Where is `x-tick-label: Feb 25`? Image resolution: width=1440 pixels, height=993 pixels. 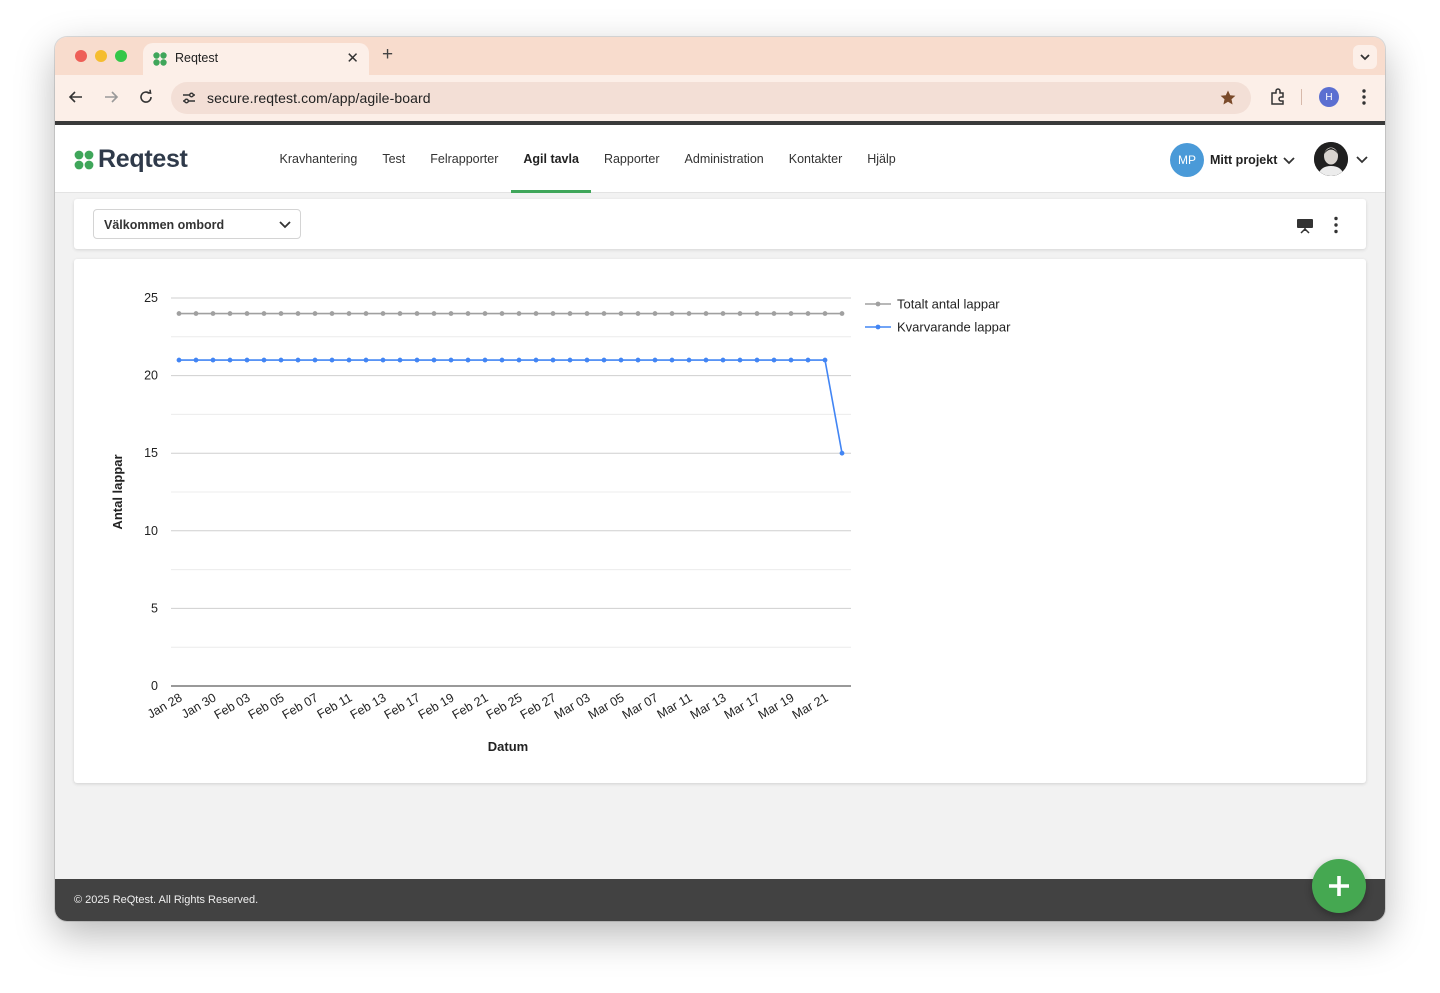 x-tick-label: Feb 25 is located at coordinates (504, 706).